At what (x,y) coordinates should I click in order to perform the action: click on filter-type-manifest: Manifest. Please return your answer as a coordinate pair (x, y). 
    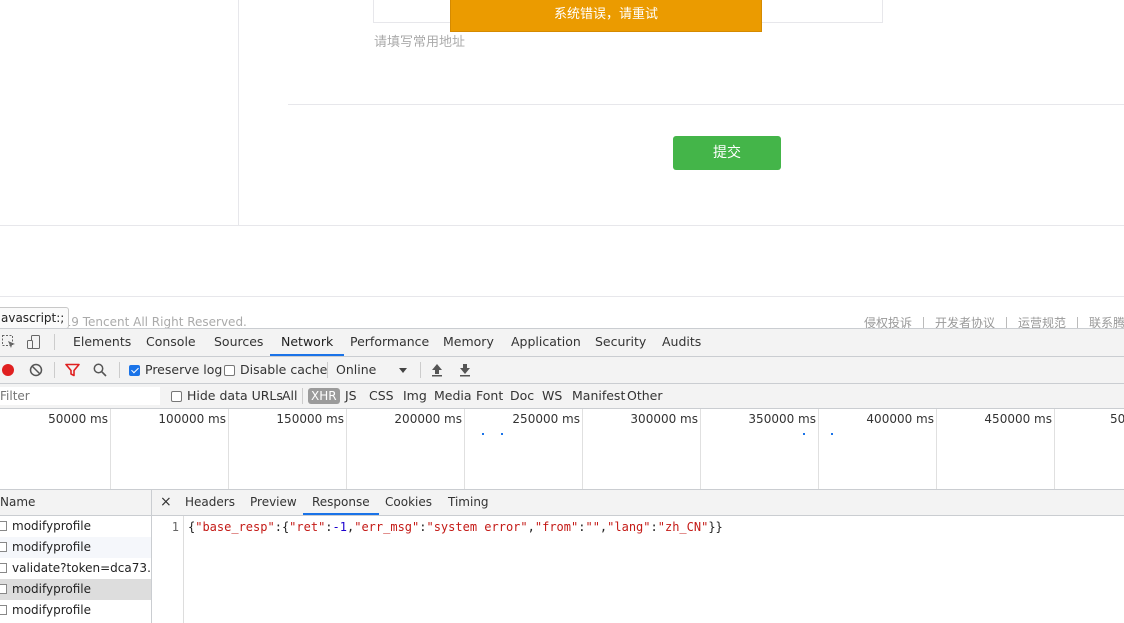
    Looking at the image, I should click on (598, 396).